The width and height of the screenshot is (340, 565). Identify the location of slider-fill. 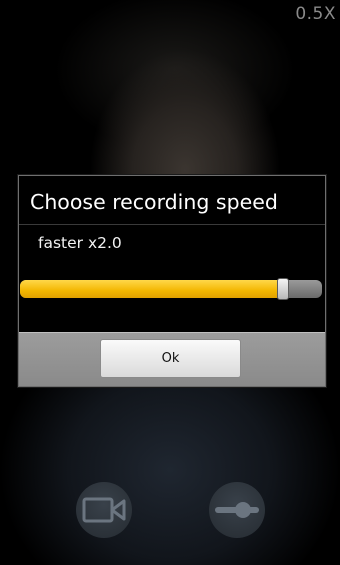
(151, 289).